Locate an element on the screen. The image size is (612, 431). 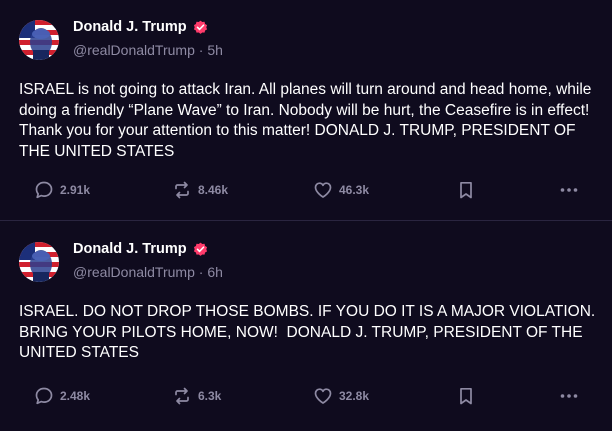
repost-button: 6.3k is located at coordinates (196, 396).